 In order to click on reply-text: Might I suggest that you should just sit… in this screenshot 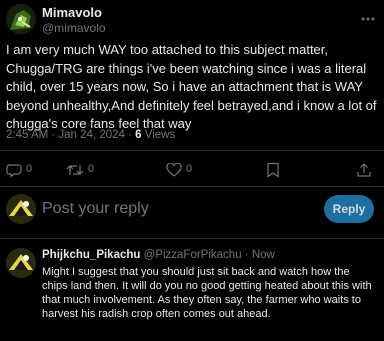, I will do `click(207, 293)`.